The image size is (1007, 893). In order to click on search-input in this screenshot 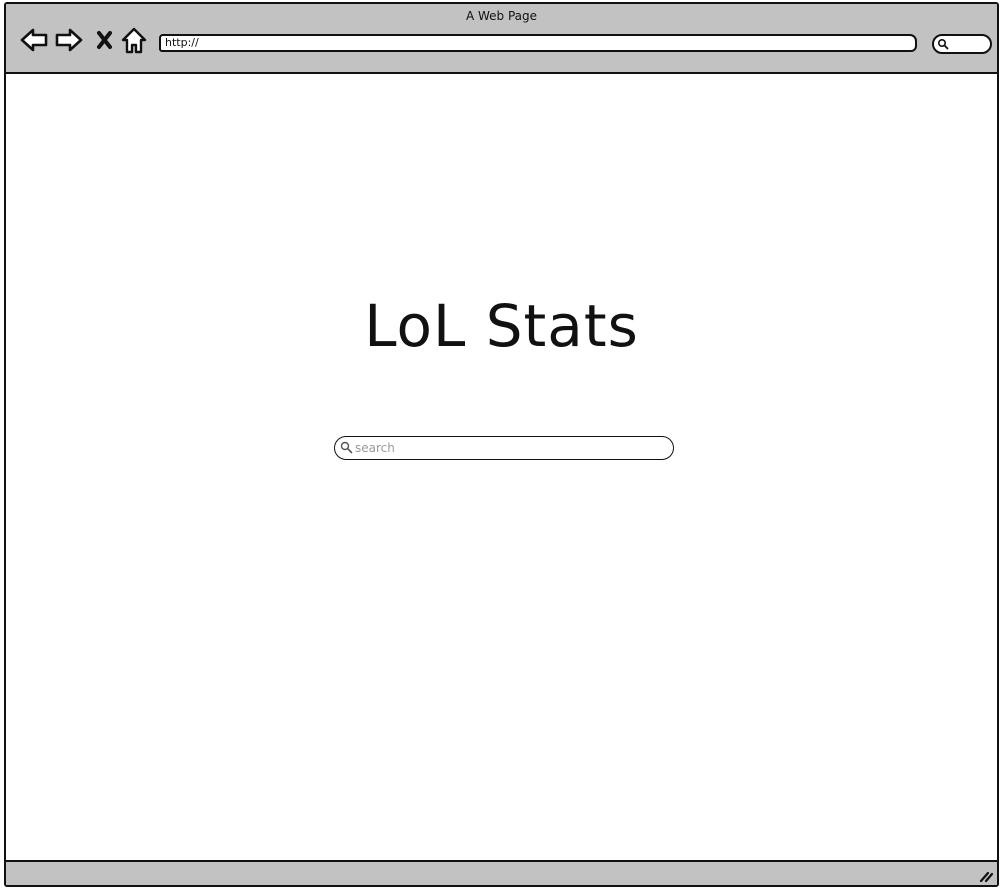, I will do `click(505, 447)`.